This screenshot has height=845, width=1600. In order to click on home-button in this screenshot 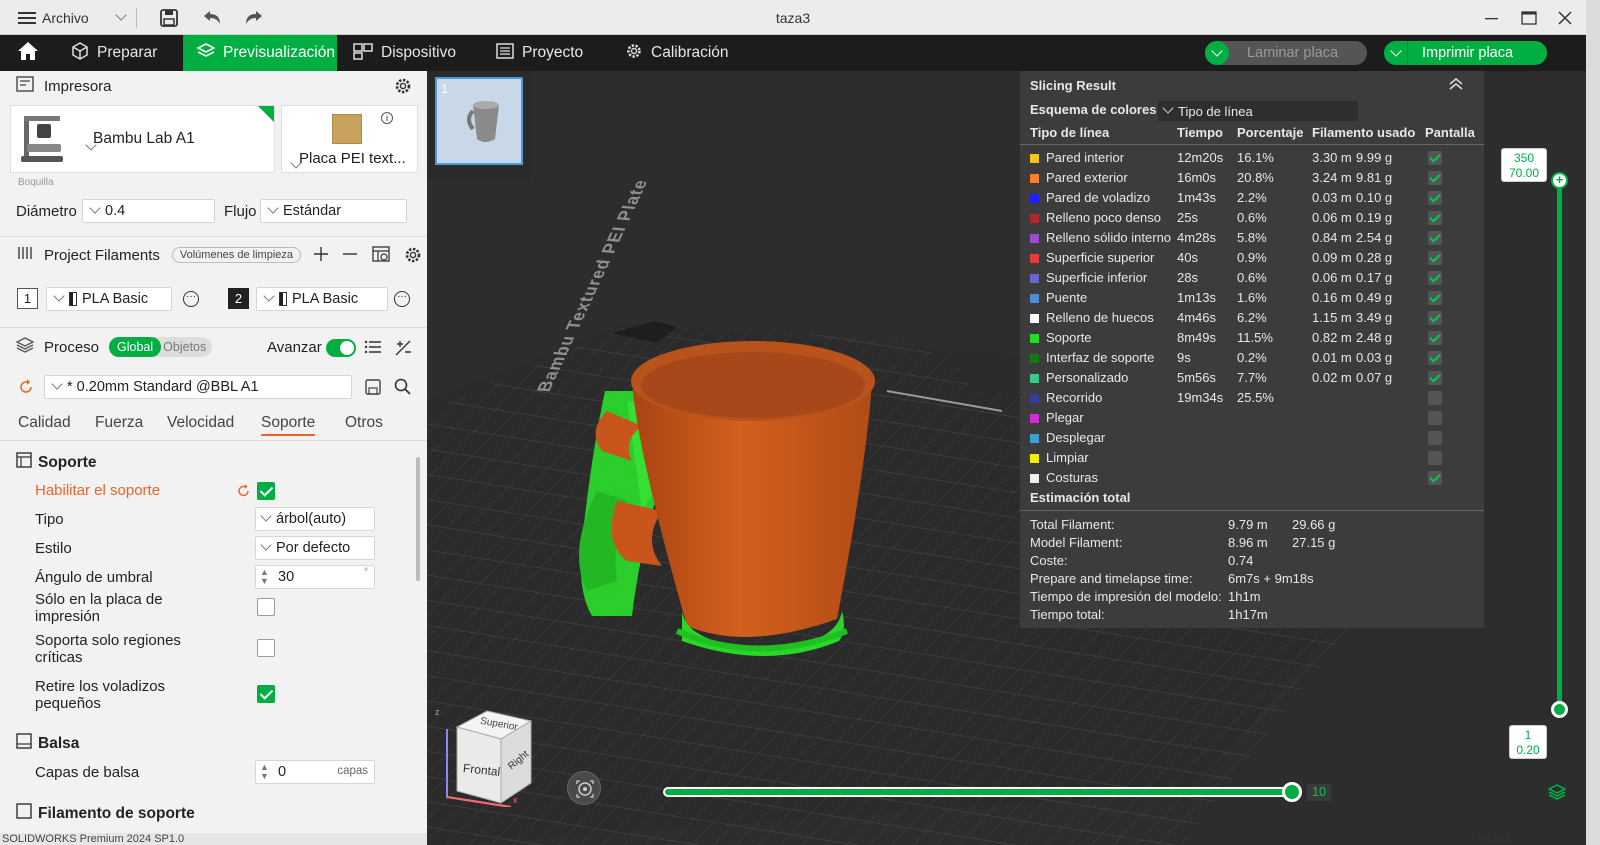, I will do `click(28, 53)`.